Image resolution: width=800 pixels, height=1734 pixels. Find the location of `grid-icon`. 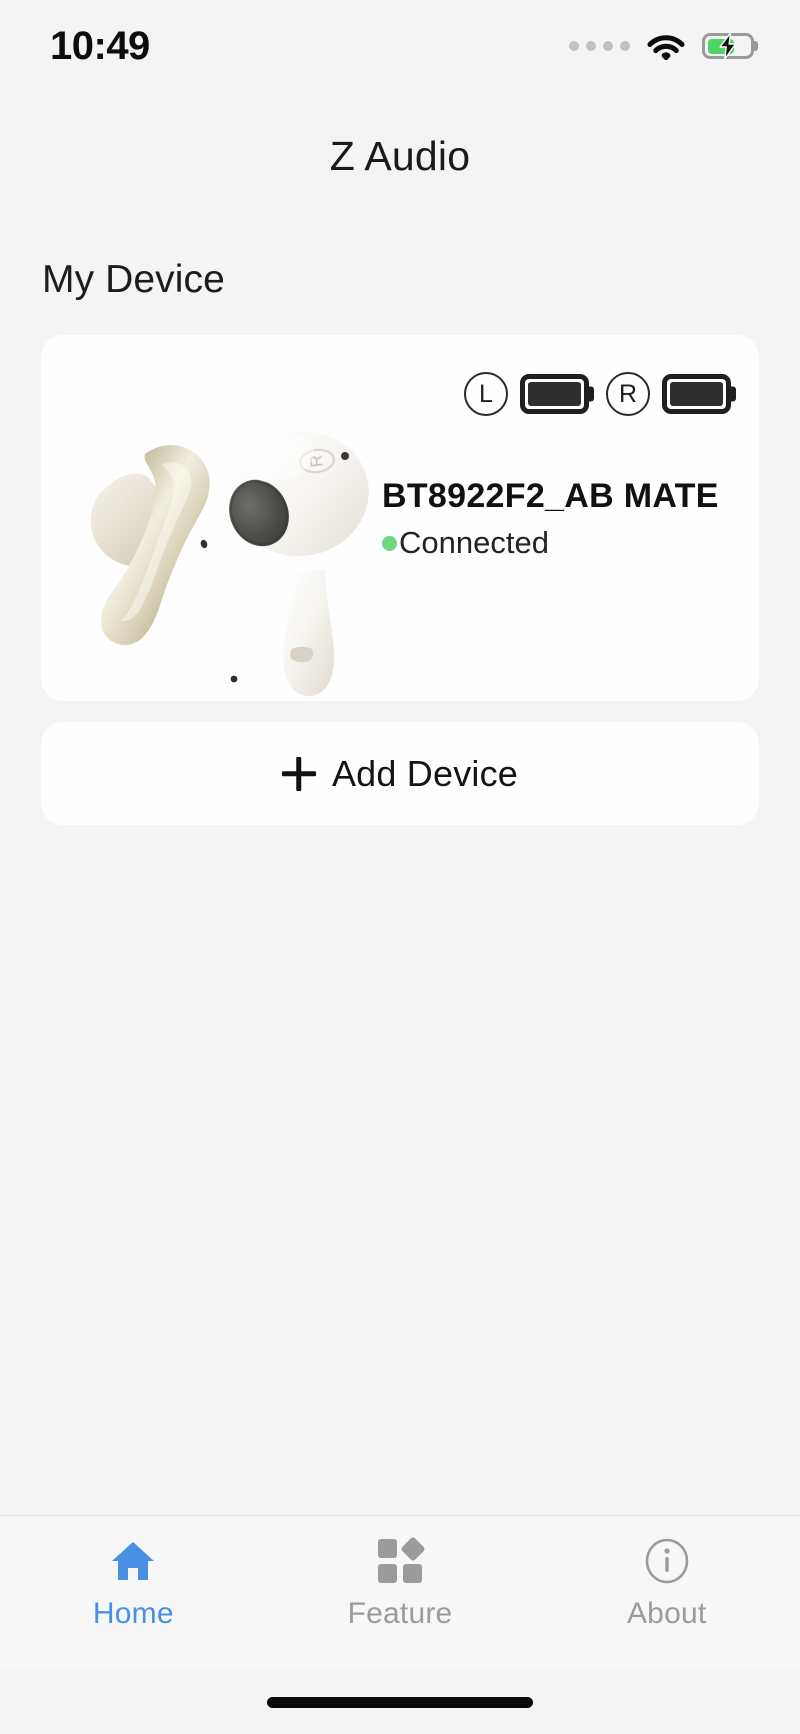

grid-icon is located at coordinates (402, 1560).